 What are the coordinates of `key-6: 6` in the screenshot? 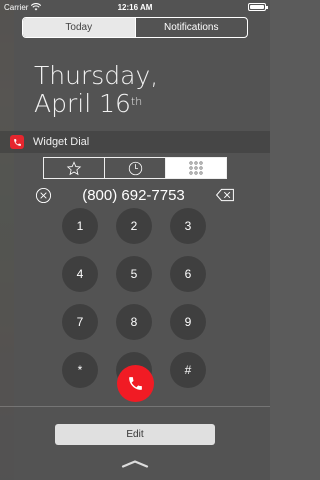 It's located at (188, 274).